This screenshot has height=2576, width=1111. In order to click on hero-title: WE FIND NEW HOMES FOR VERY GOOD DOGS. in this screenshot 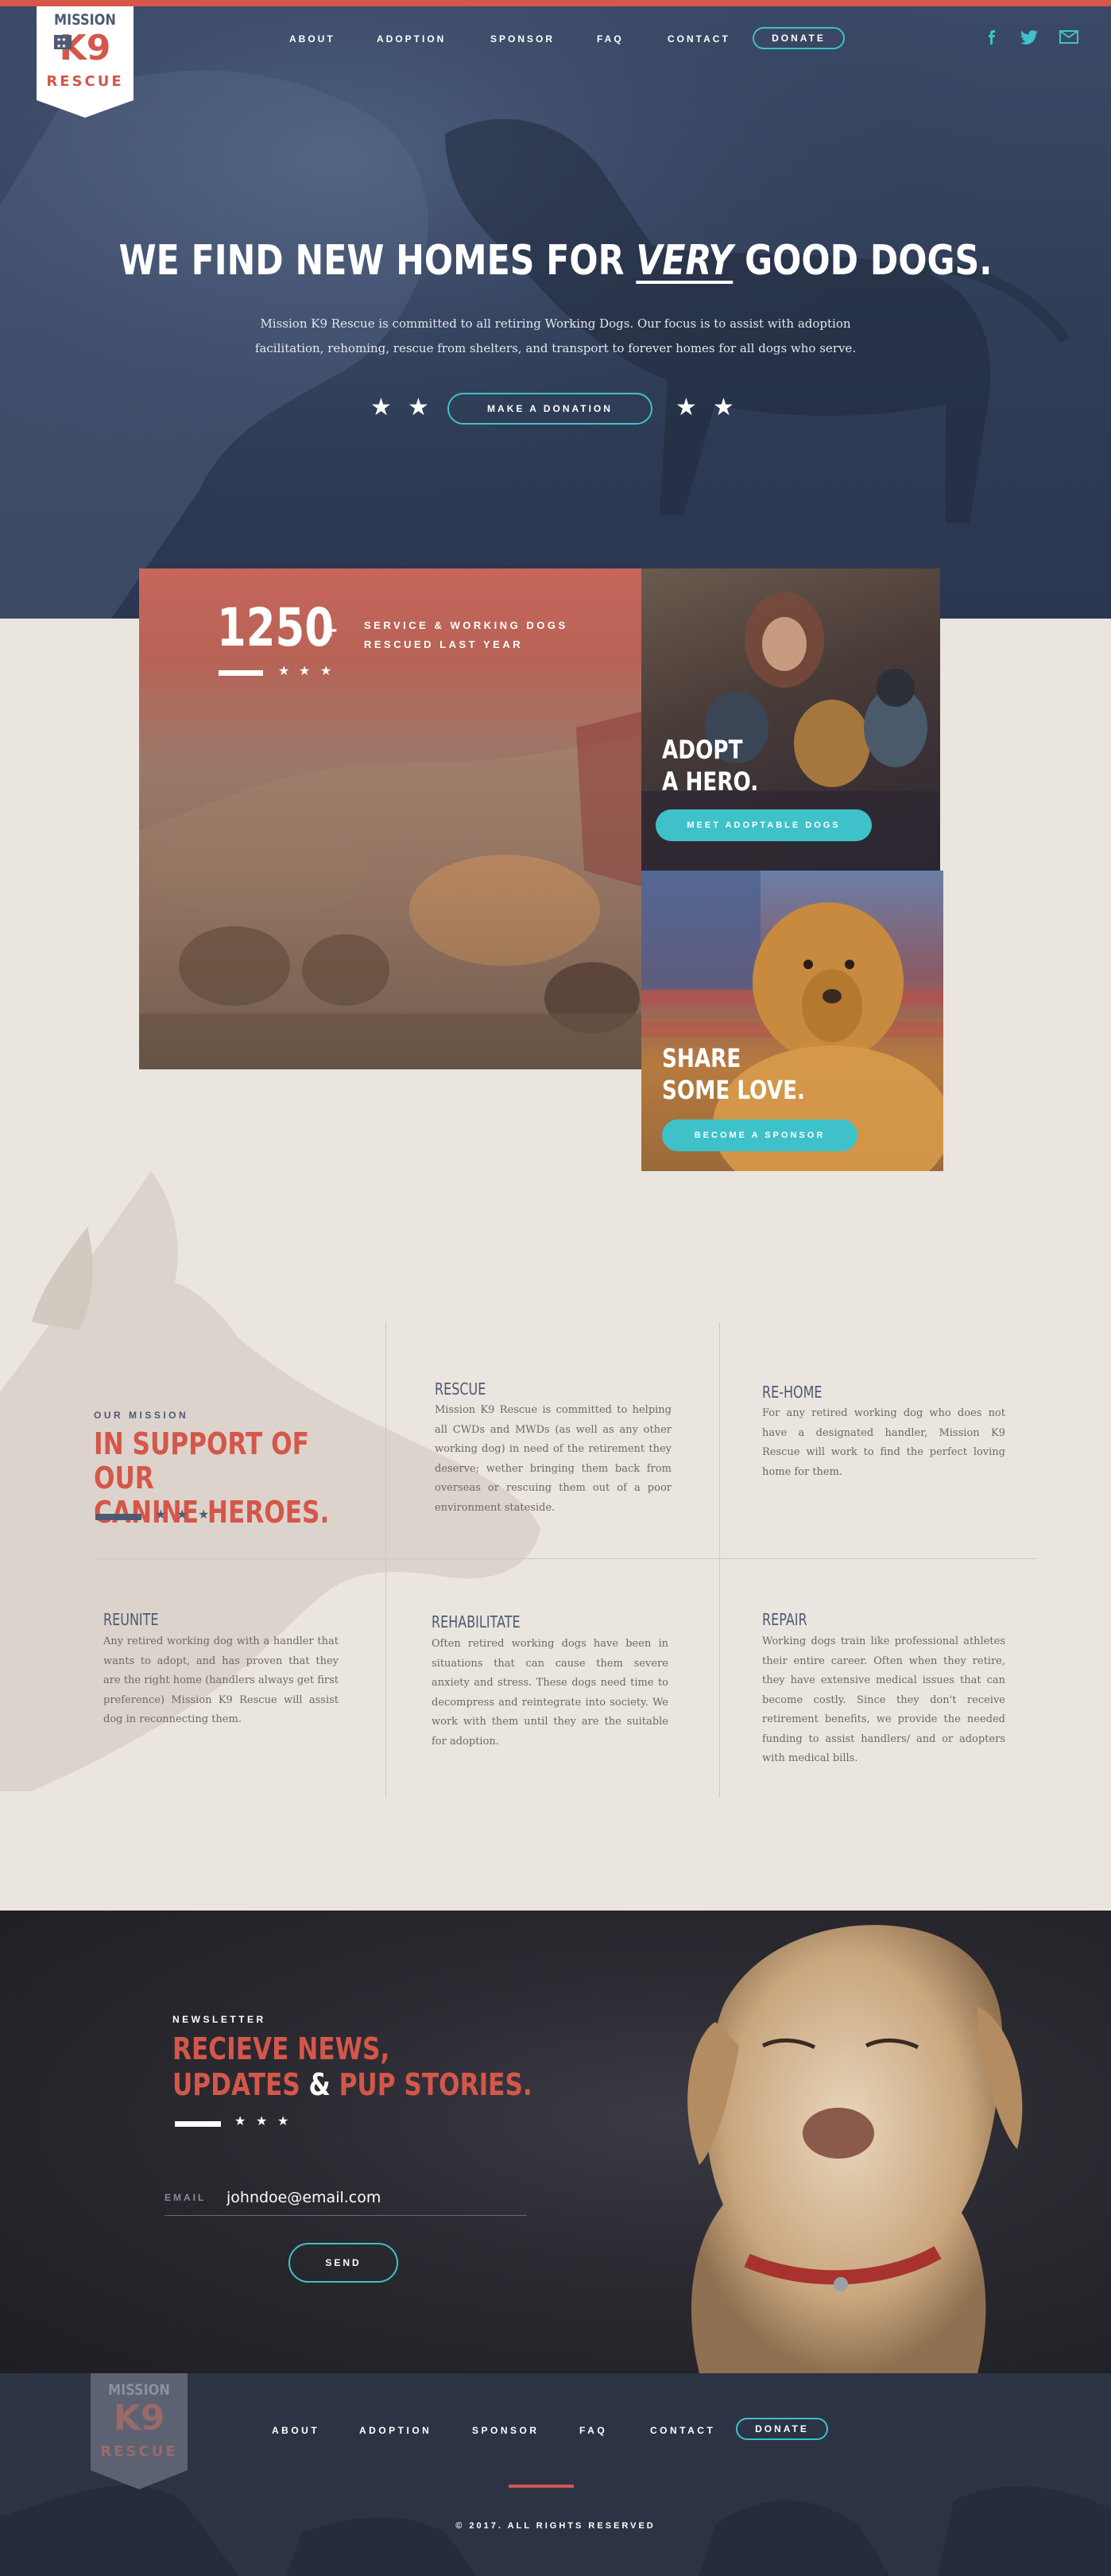, I will do `click(555, 261)`.